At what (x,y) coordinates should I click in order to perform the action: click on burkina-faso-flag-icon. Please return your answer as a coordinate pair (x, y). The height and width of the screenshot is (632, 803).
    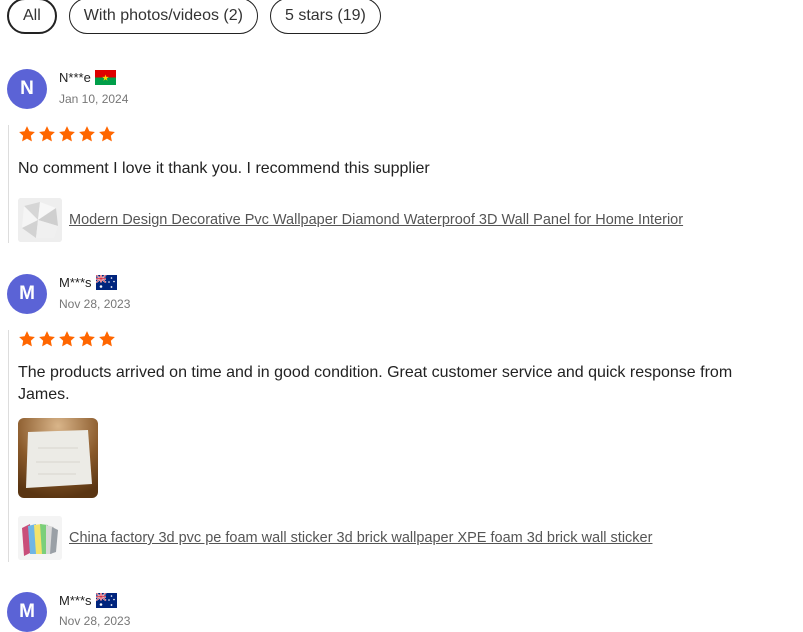
    Looking at the image, I should click on (105, 77).